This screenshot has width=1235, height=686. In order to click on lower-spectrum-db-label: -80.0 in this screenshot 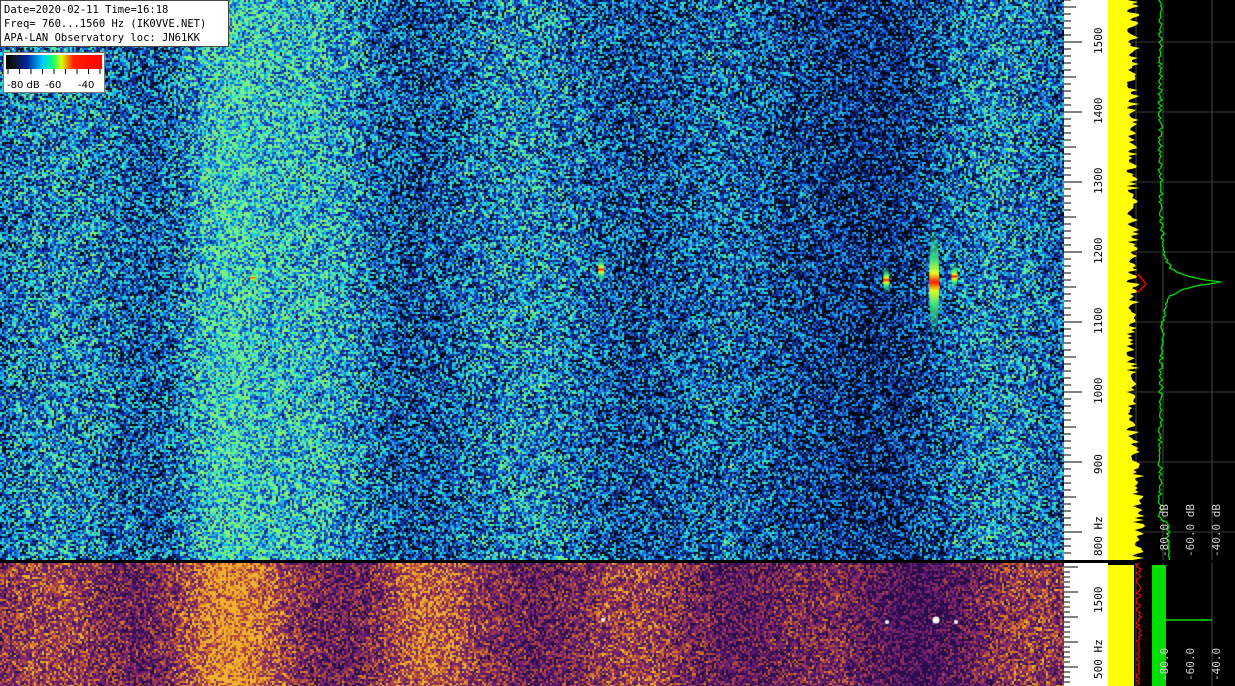, I will do `click(1164, 664)`.